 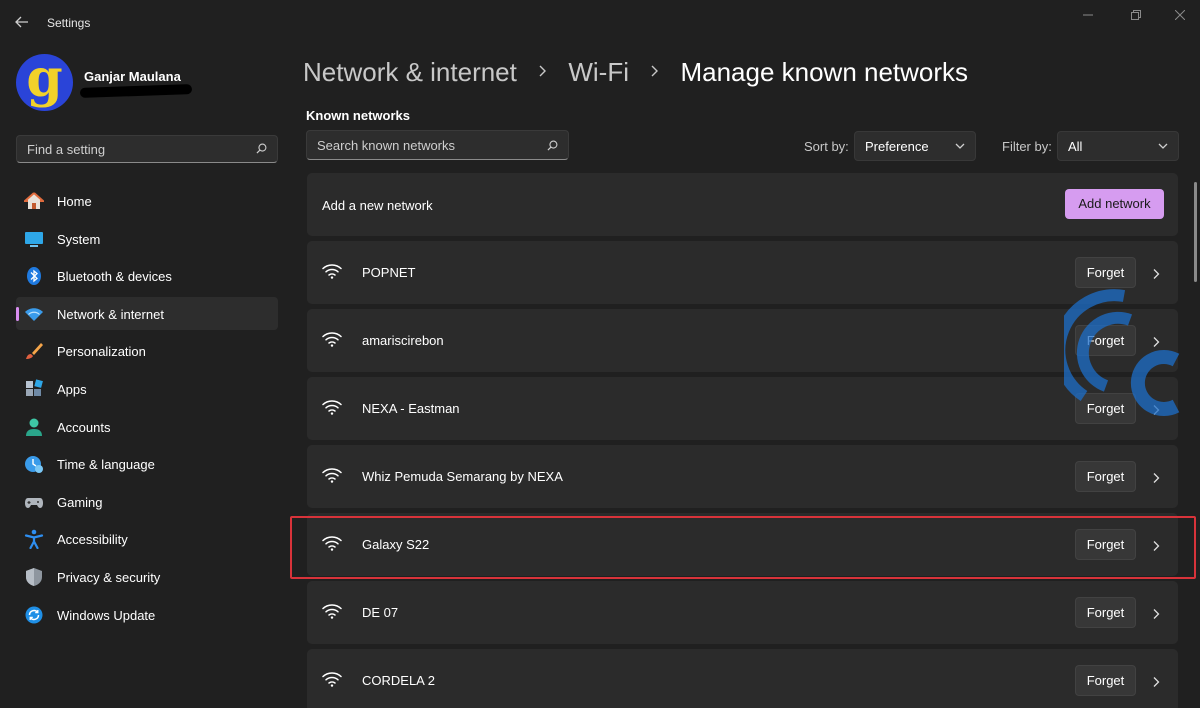 What do you see at coordinates (34, 502) in the screenshot?
I see `gaming-icon` at bounding box center [34, 502].